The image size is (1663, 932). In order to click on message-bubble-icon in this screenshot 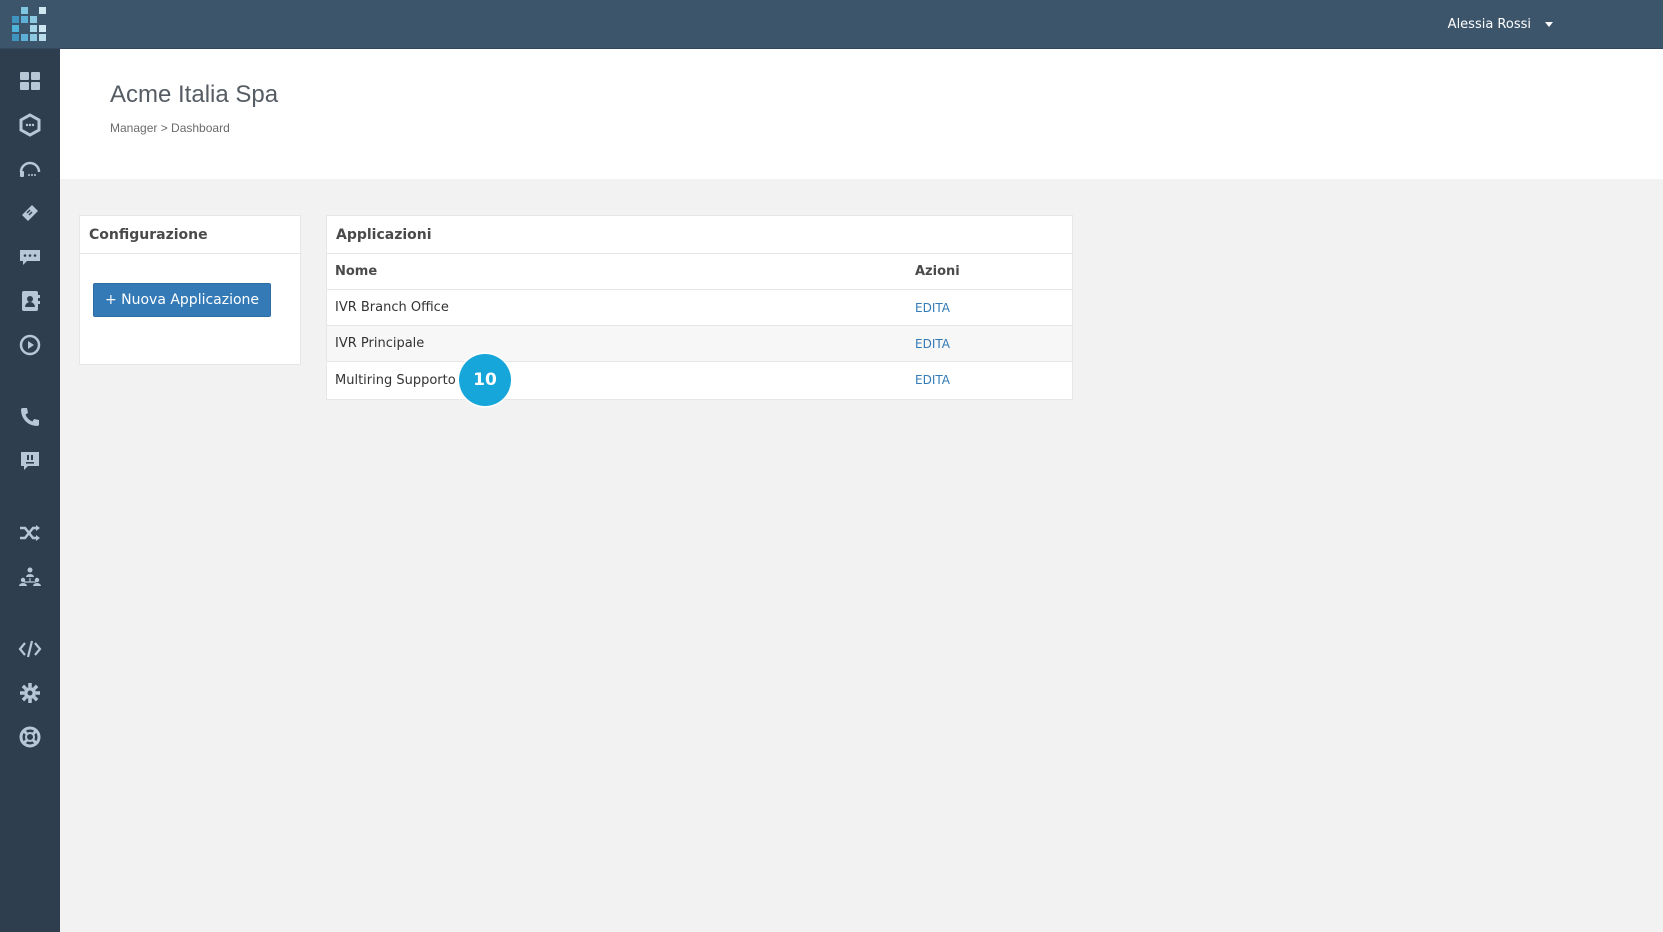, I will do `click(30, 257)`.